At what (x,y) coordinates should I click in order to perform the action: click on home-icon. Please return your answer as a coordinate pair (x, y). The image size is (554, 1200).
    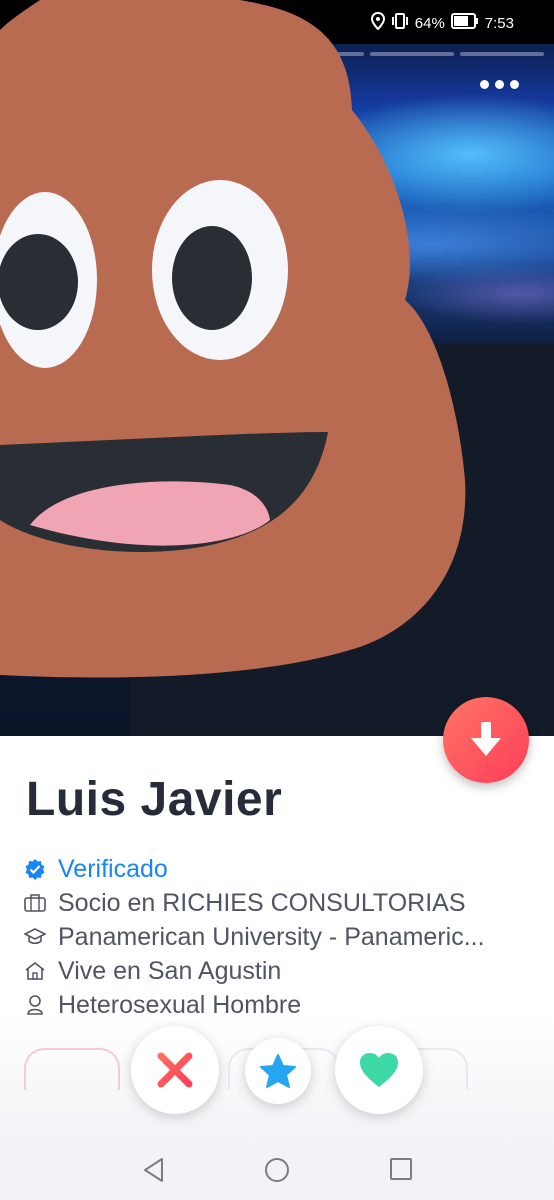
    Looking at the image, I should click on (35, 971).